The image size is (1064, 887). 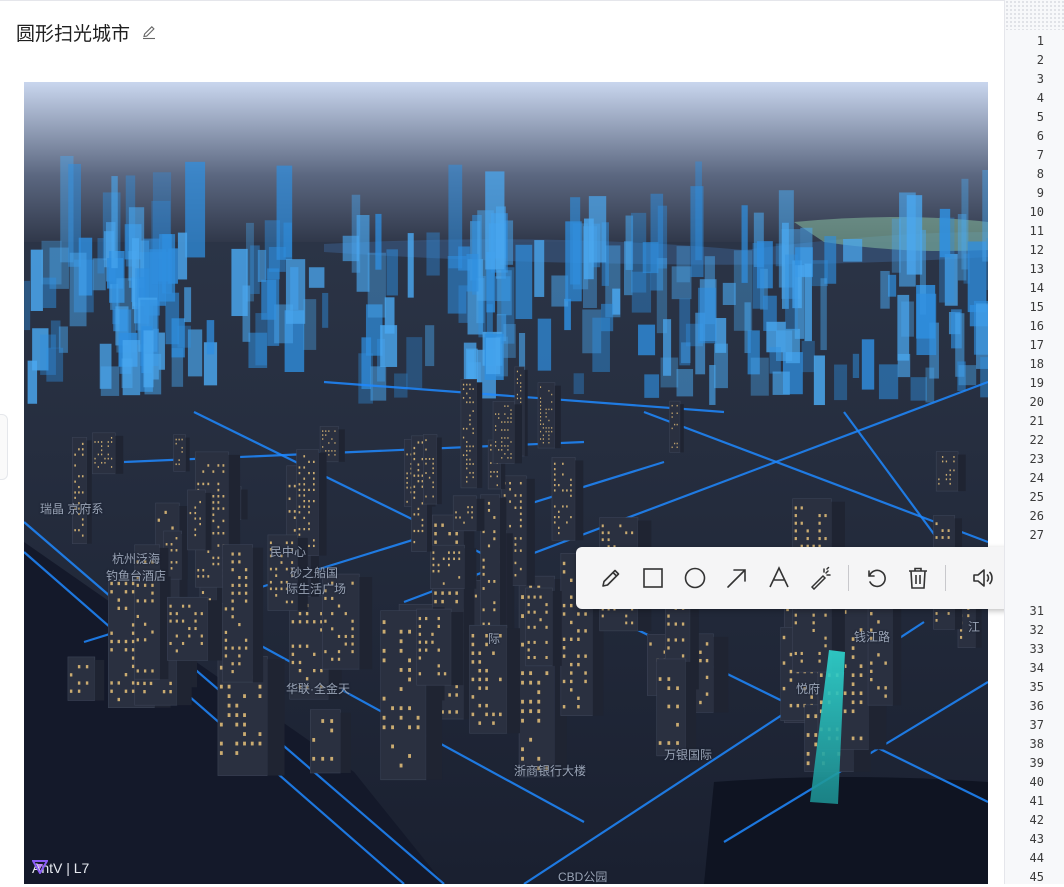 I want to click on arrow-tool-button, so click(x=737, y=578).